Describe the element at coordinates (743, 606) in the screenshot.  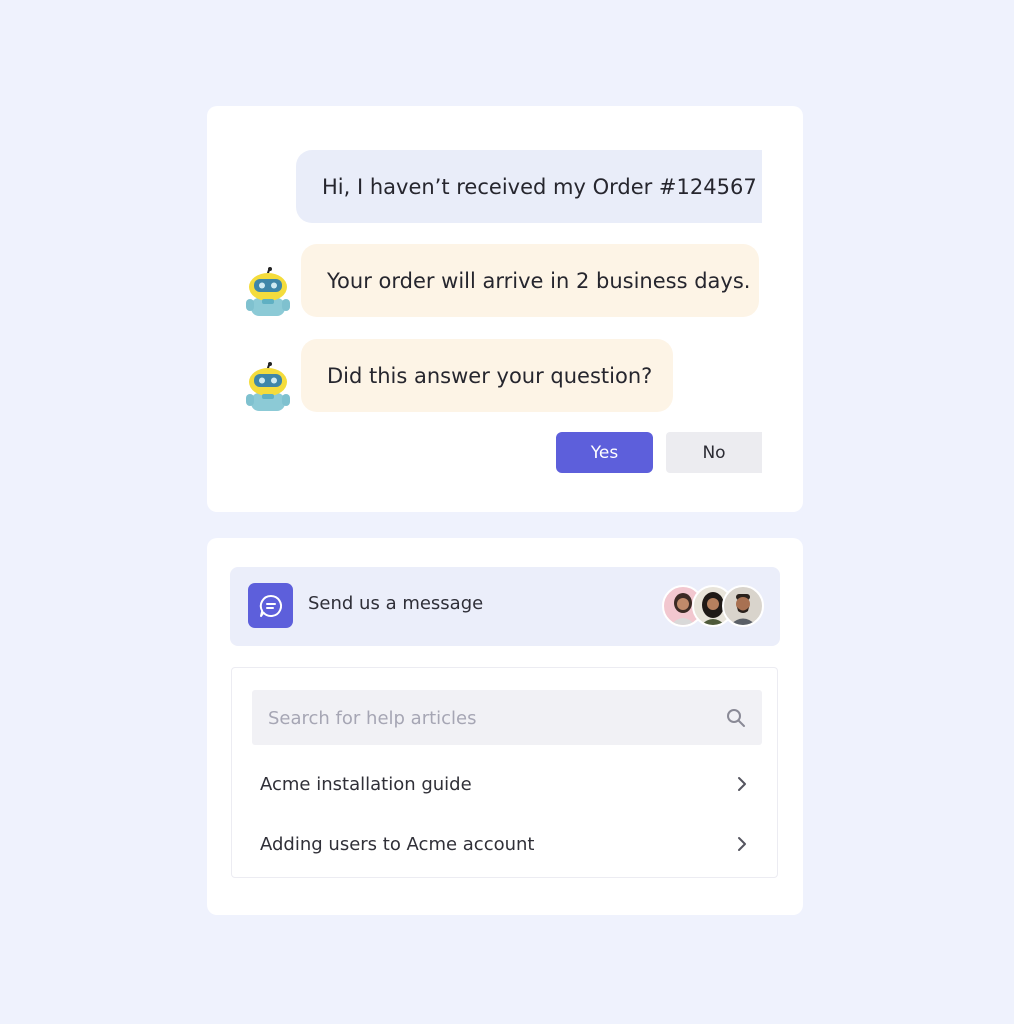
I see `avatar` at that location.